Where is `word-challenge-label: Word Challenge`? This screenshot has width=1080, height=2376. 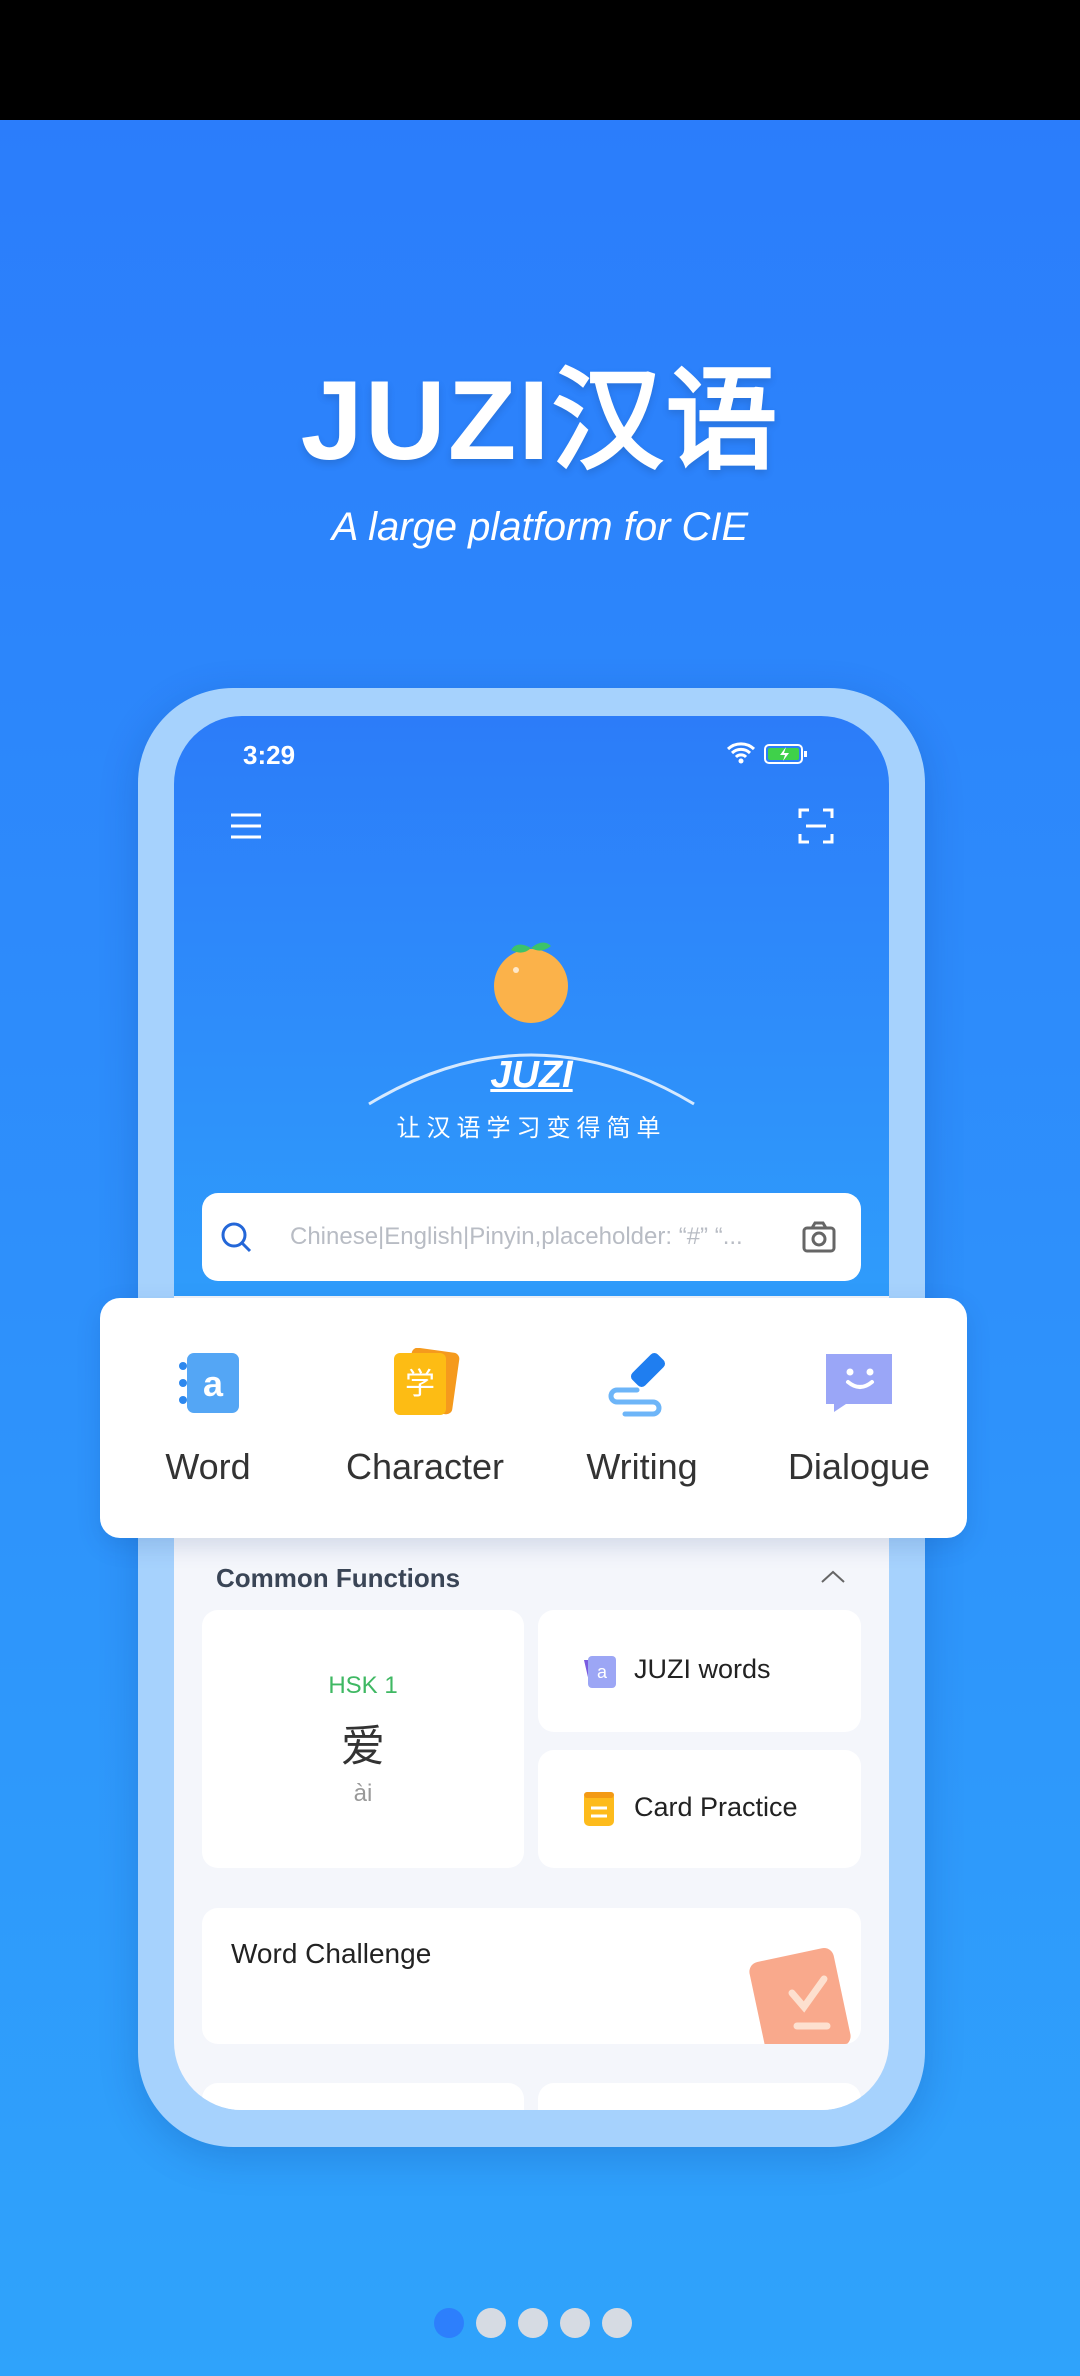
word-challenge-label: Word Challenge is located at coordinates (331, 1953).